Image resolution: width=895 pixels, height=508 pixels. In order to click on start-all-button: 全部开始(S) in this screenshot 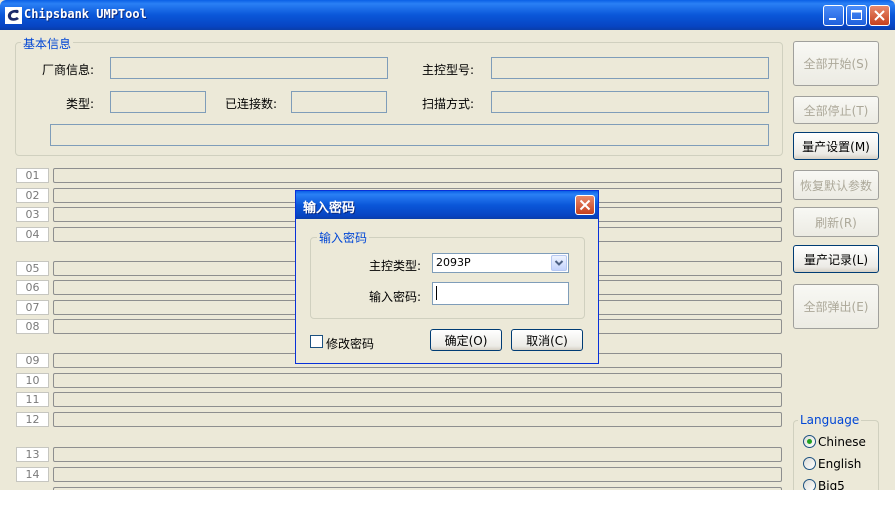, I will do `click(836, 63)`.